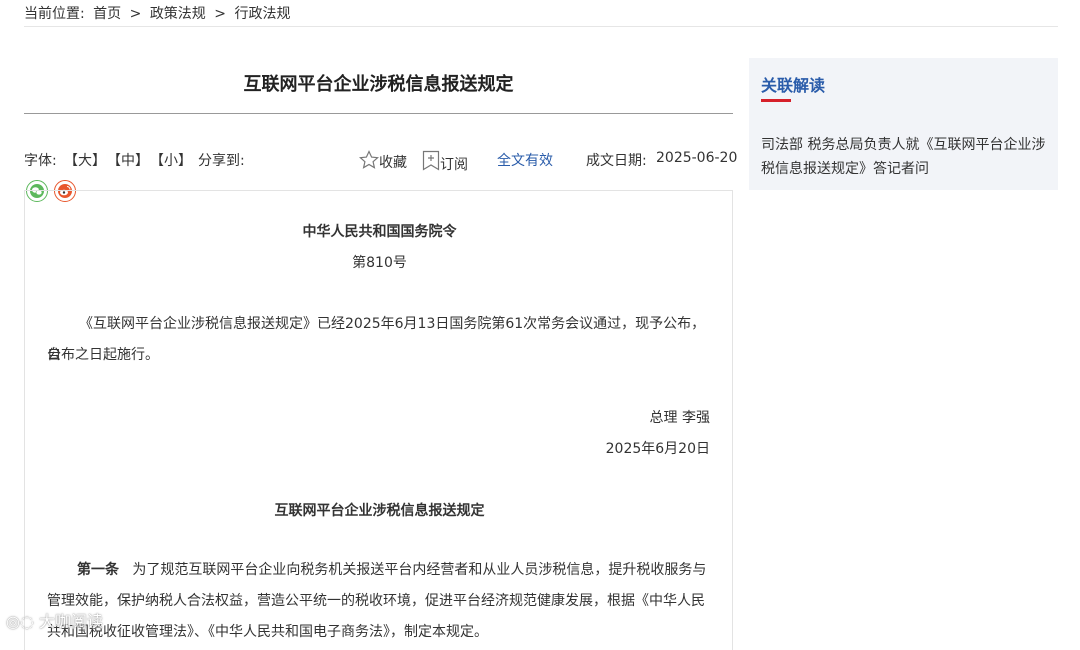 This screenshot has width=1080, height=650. I want to click on preamble-line: 公布之日起施行。, so click(103, 355).